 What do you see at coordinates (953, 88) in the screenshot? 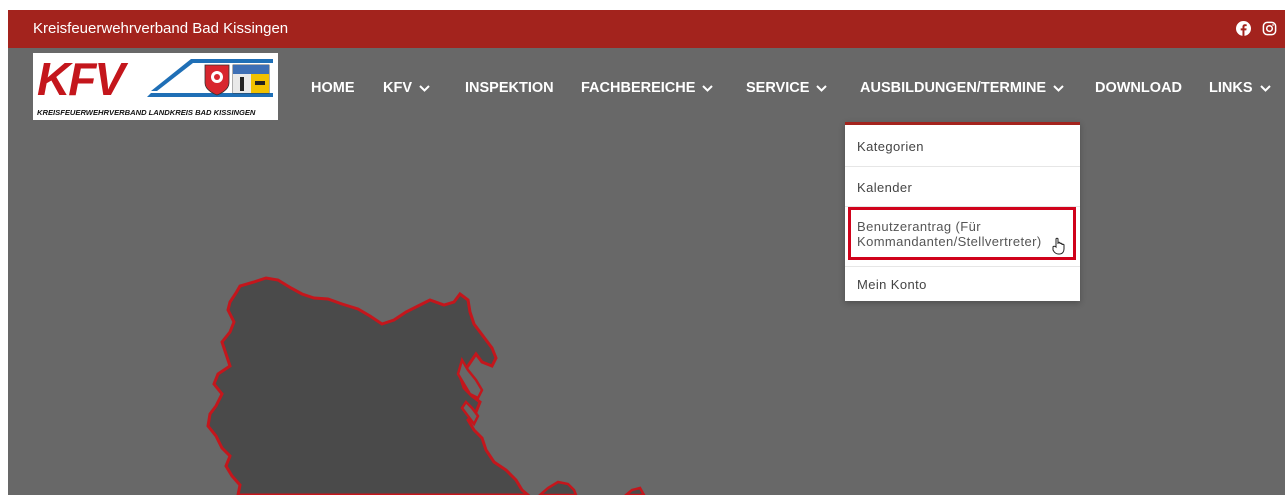
I see `nav-label: AUSBILDUNGEN/TERMINE` at bounding box center [953, 88].